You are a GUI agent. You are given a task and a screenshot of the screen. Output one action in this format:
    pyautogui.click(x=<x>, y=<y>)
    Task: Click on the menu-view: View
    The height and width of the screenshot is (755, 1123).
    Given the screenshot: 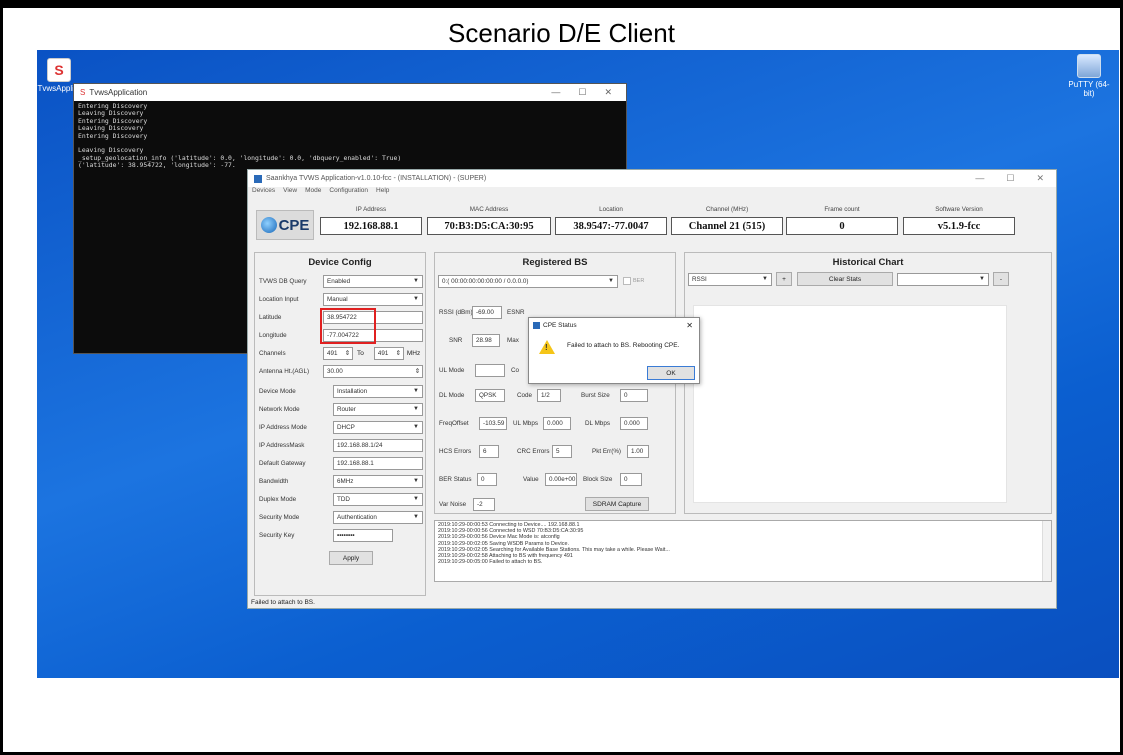 What is the action you would take?
    pyautogui.click(x=290, y=193)
    